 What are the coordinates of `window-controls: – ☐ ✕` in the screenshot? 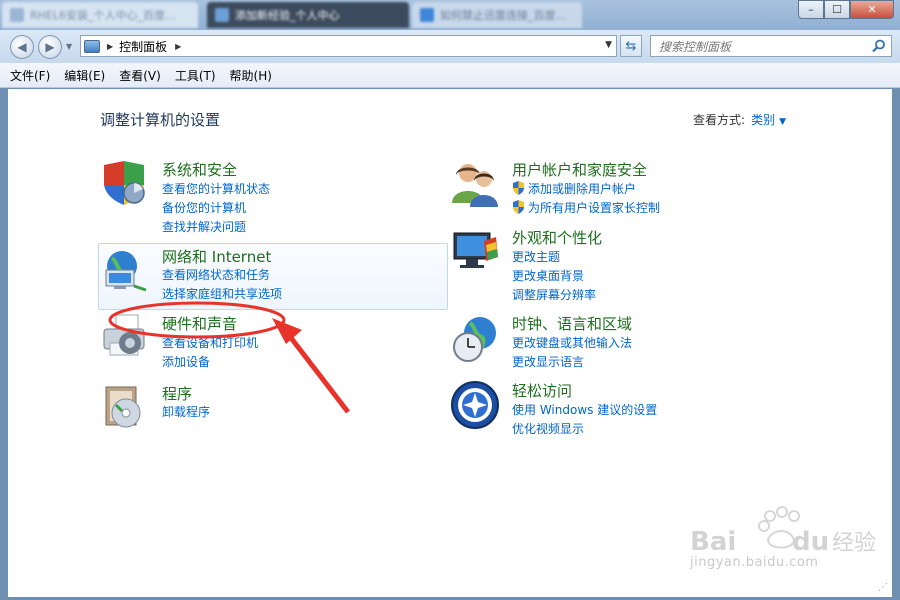 It's located at (846, 9).